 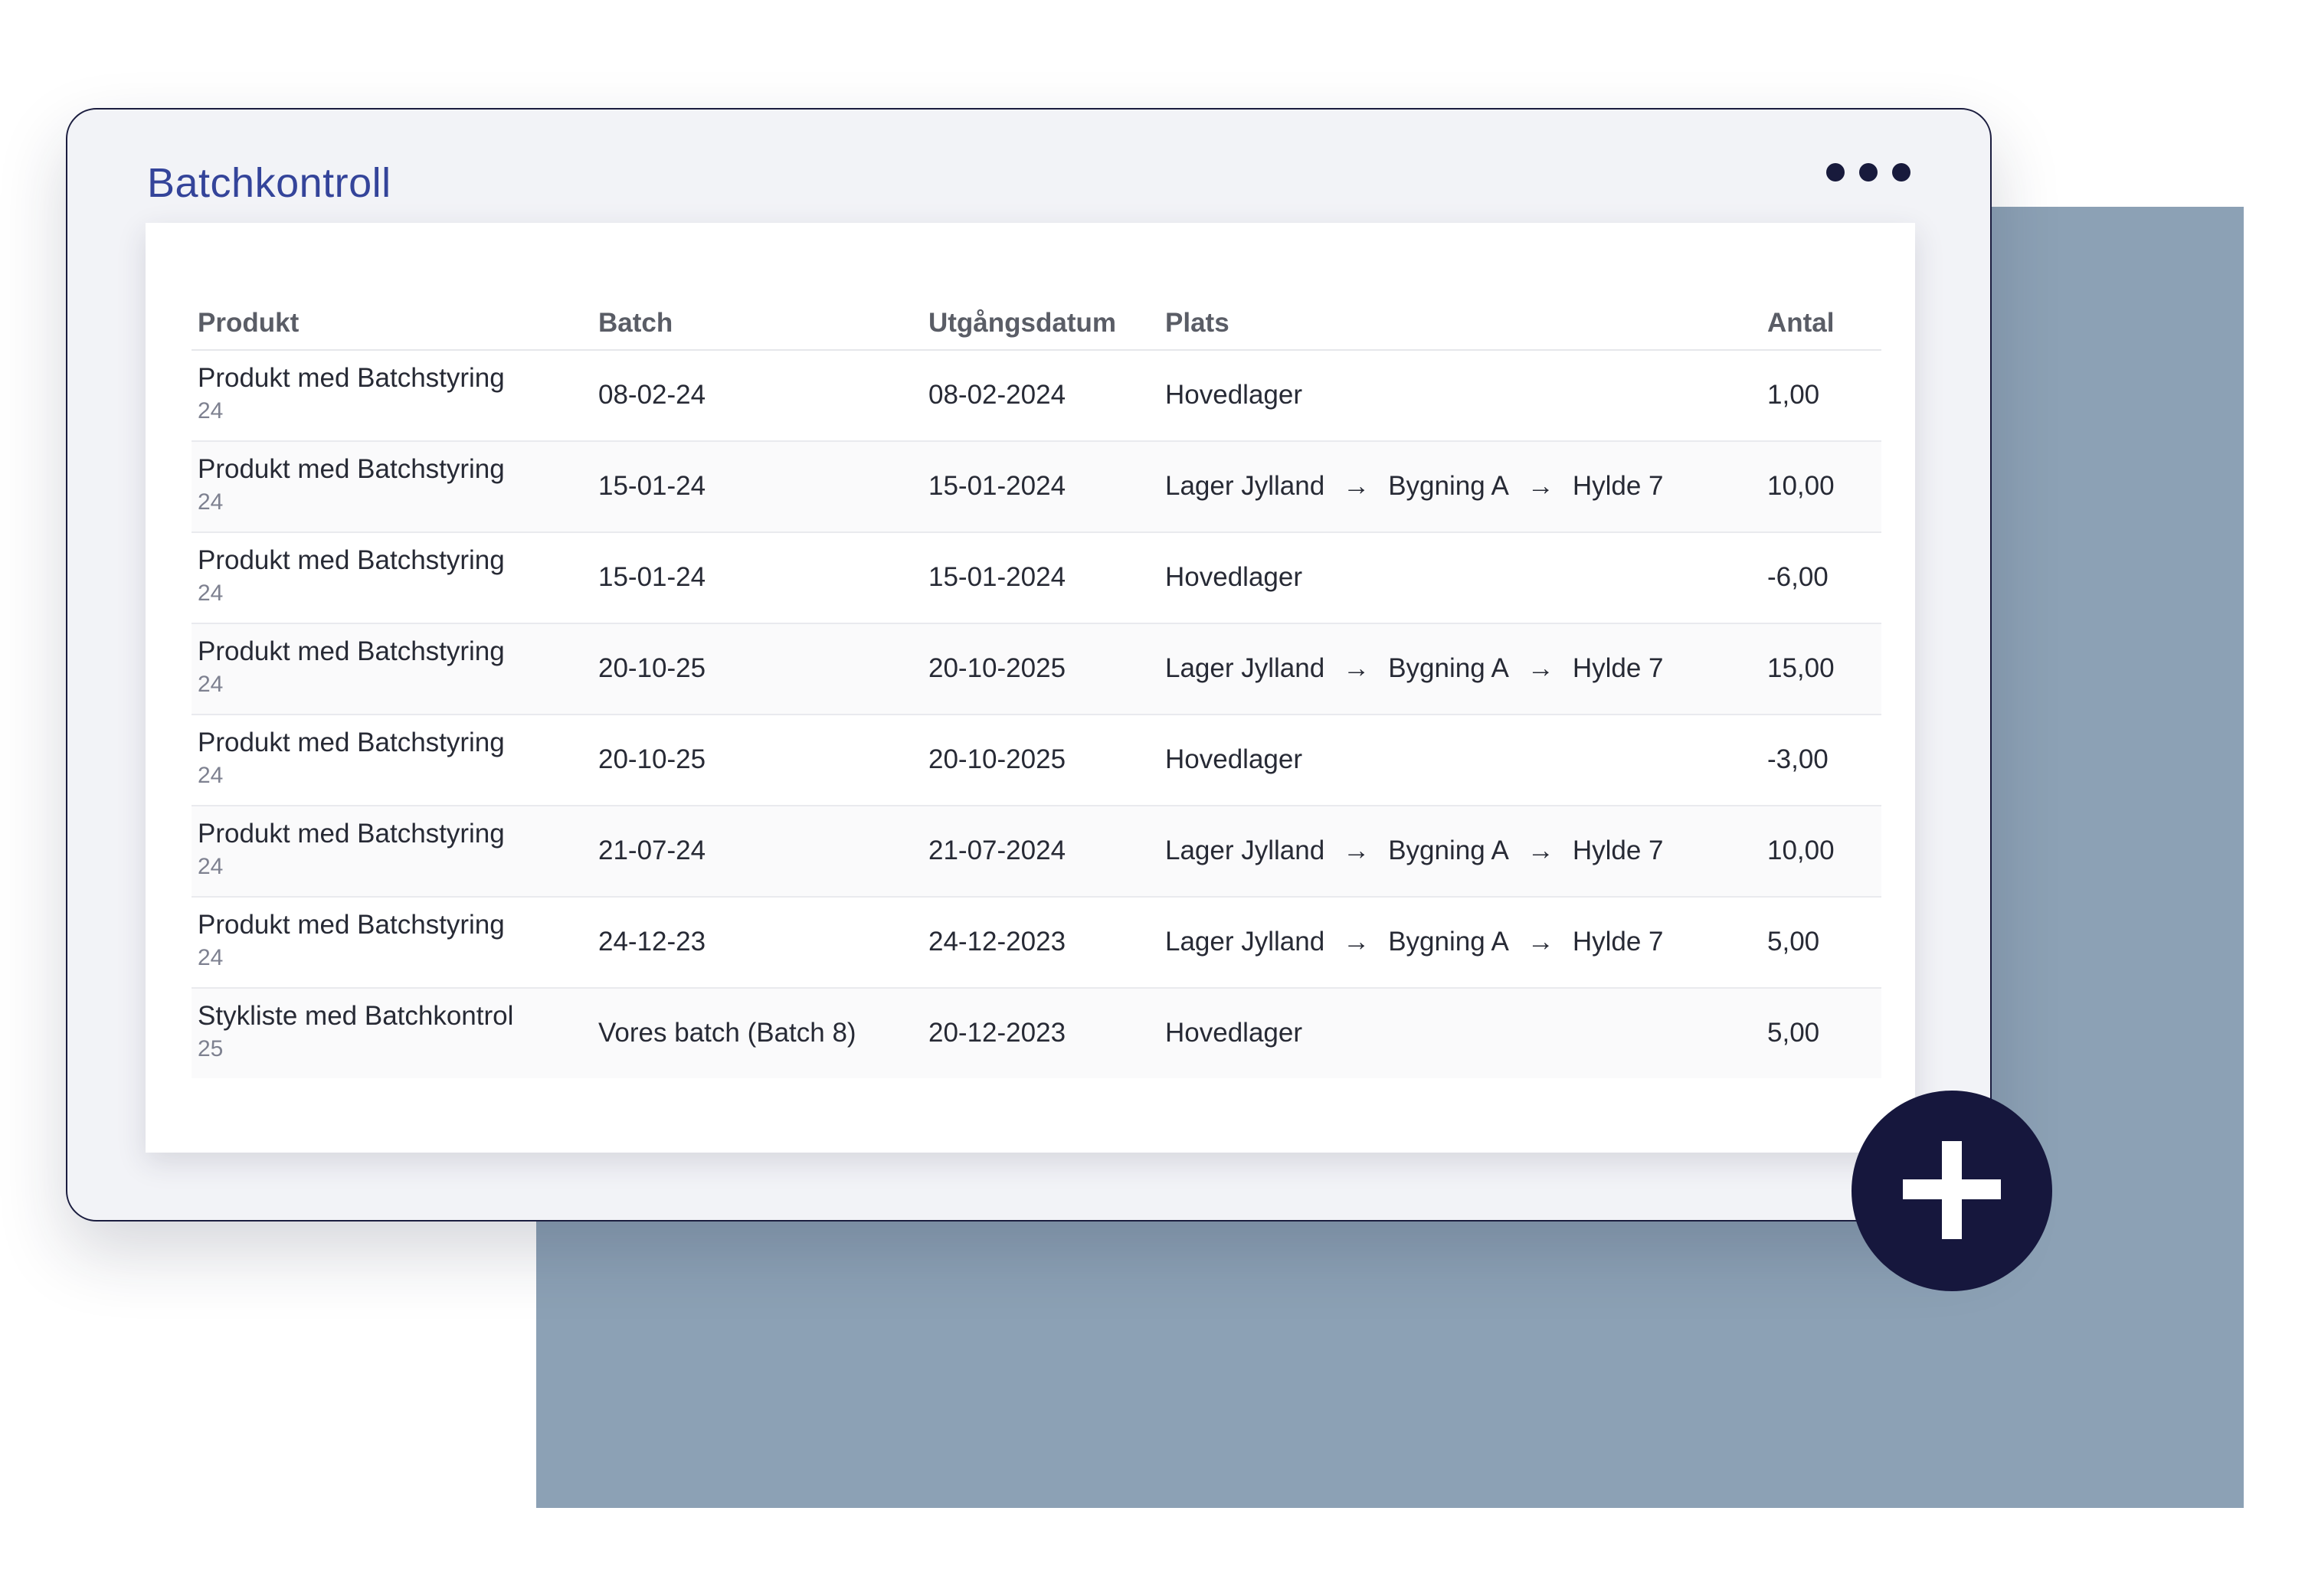 What do you see at coordinates (1801, 323) in the screenshot?
I see `column-header-antal: Antal` at bounding box center [1801, 323].